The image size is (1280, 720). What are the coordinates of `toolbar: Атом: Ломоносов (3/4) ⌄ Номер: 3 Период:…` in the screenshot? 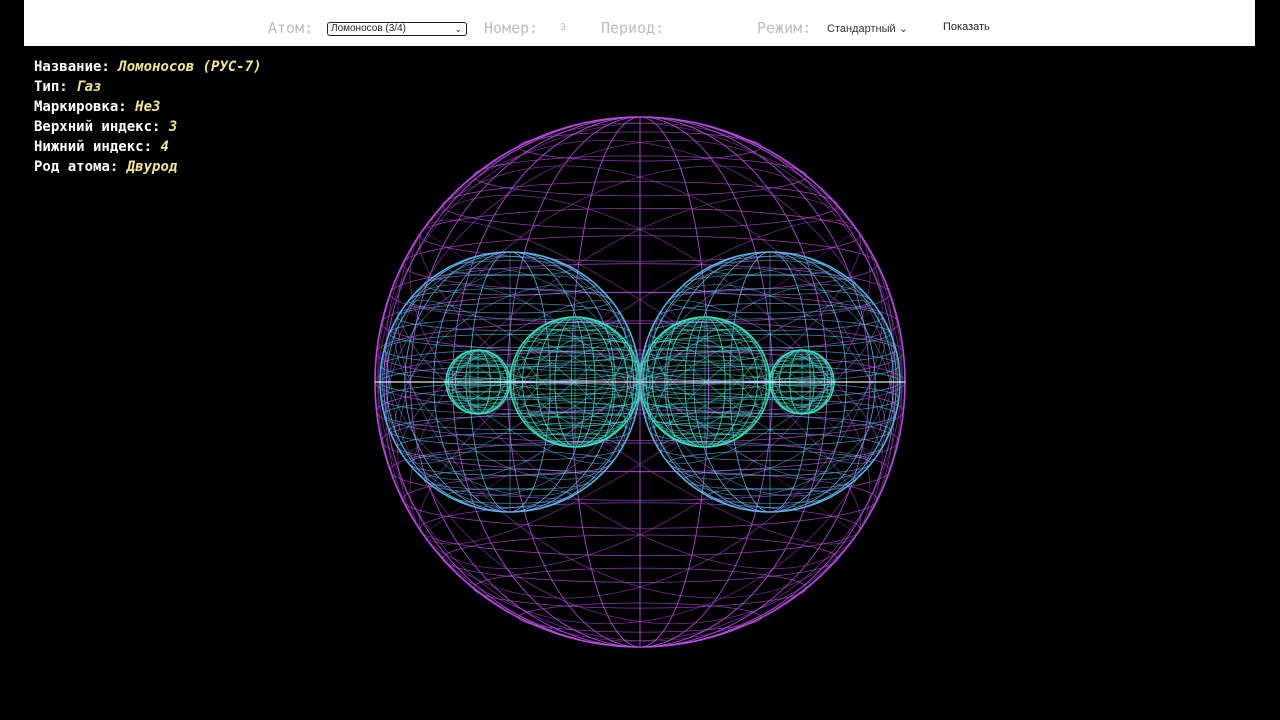 It's located at (639, 23).